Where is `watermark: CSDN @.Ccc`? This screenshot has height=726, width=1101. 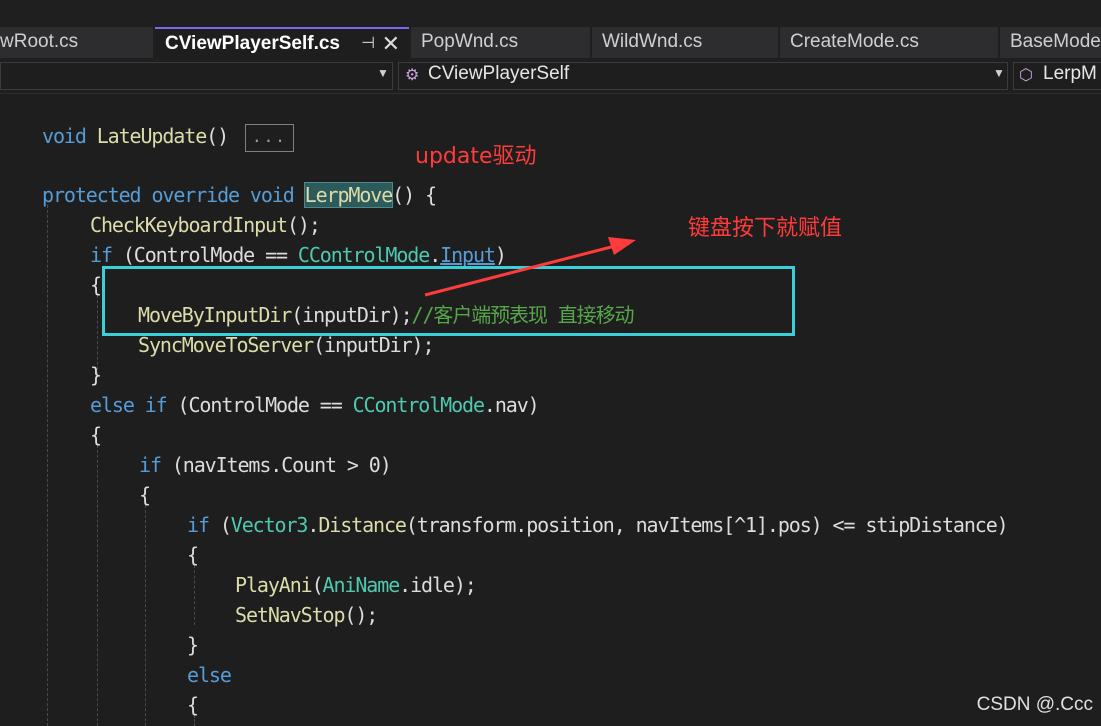 watermark: CSDN @.Ccc is located at coordinates (1034, 704).